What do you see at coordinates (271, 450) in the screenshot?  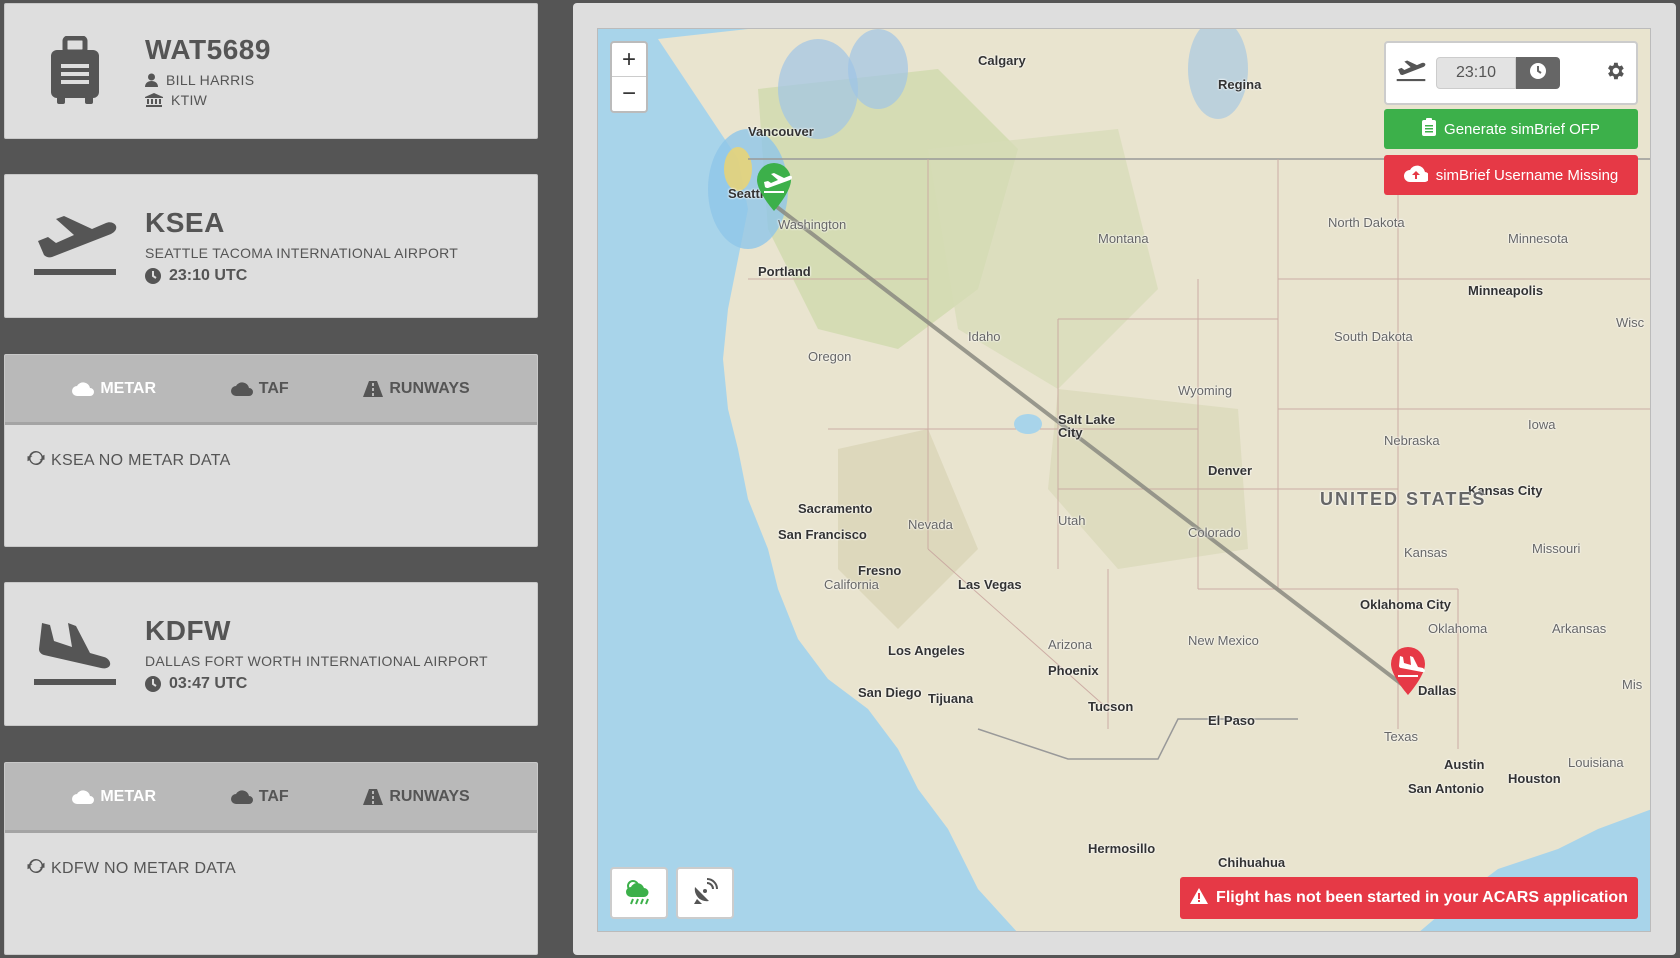 I see `departure-weather-panel: METAR TAF RUNWAYS KSEA NO METAR DATA` at bounding box center [271, 450].